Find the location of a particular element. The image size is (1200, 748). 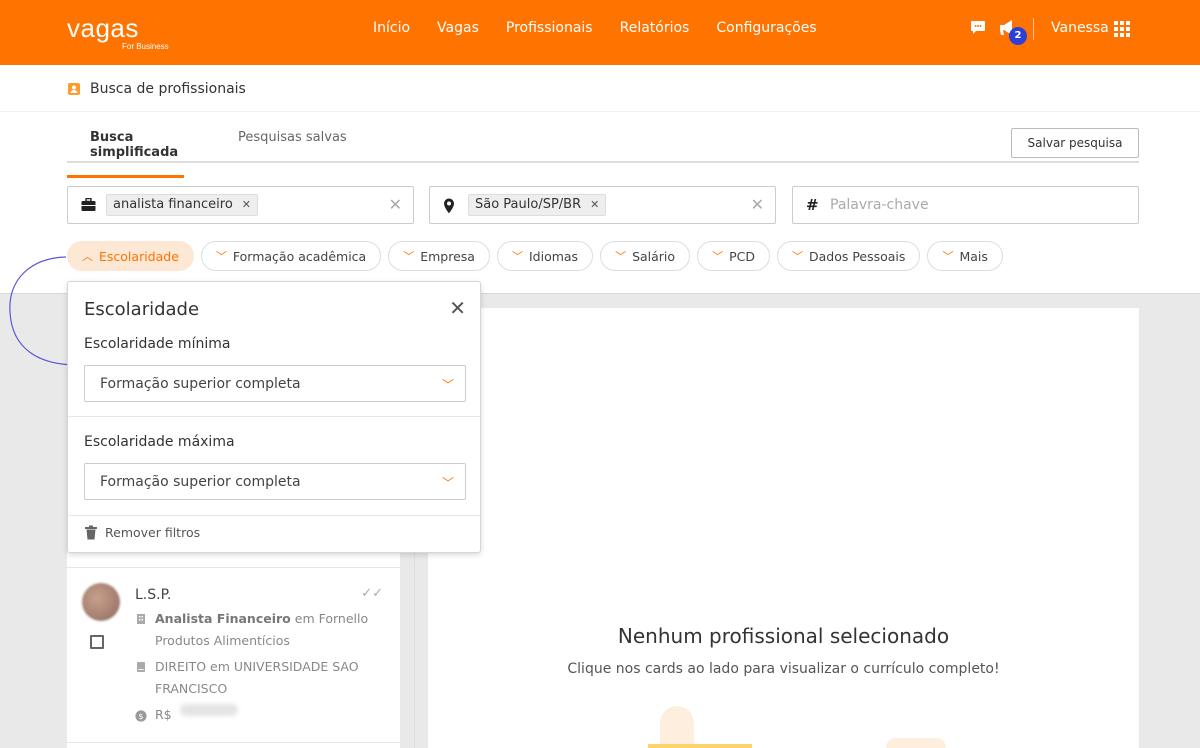

profile-card-icon is located at coordinates (74, 89).